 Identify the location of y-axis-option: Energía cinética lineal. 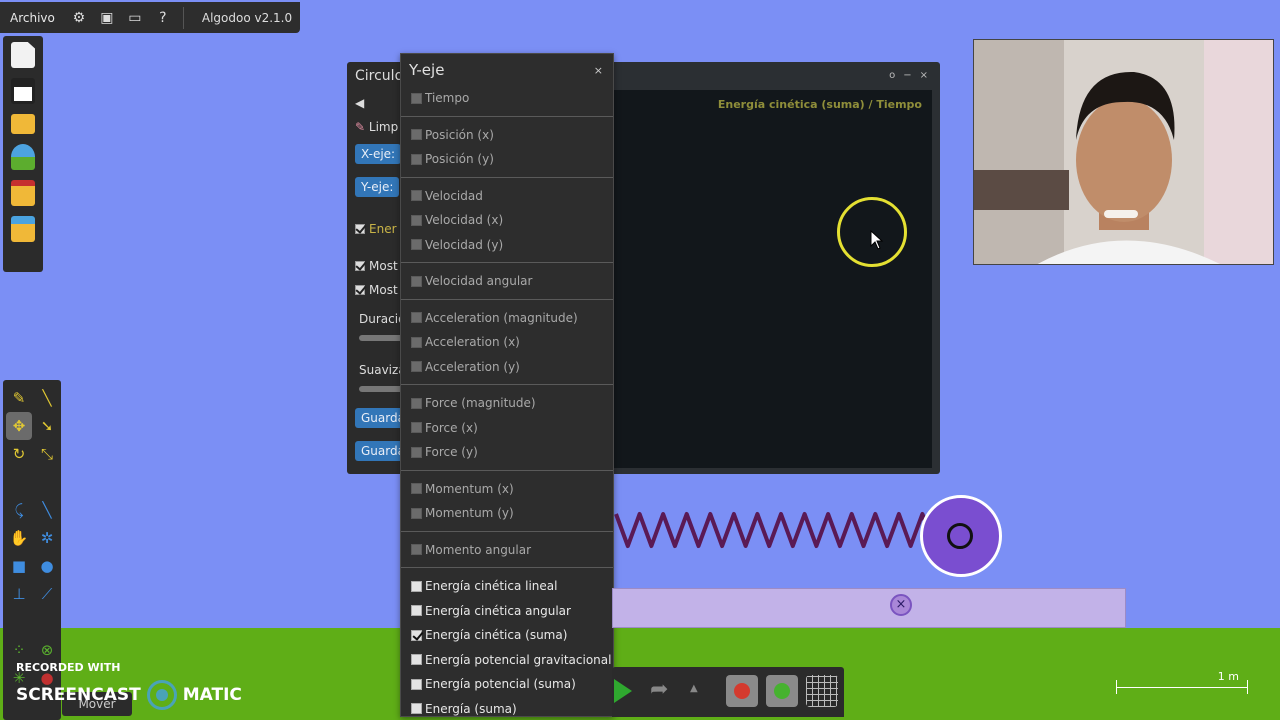
(507, 586).